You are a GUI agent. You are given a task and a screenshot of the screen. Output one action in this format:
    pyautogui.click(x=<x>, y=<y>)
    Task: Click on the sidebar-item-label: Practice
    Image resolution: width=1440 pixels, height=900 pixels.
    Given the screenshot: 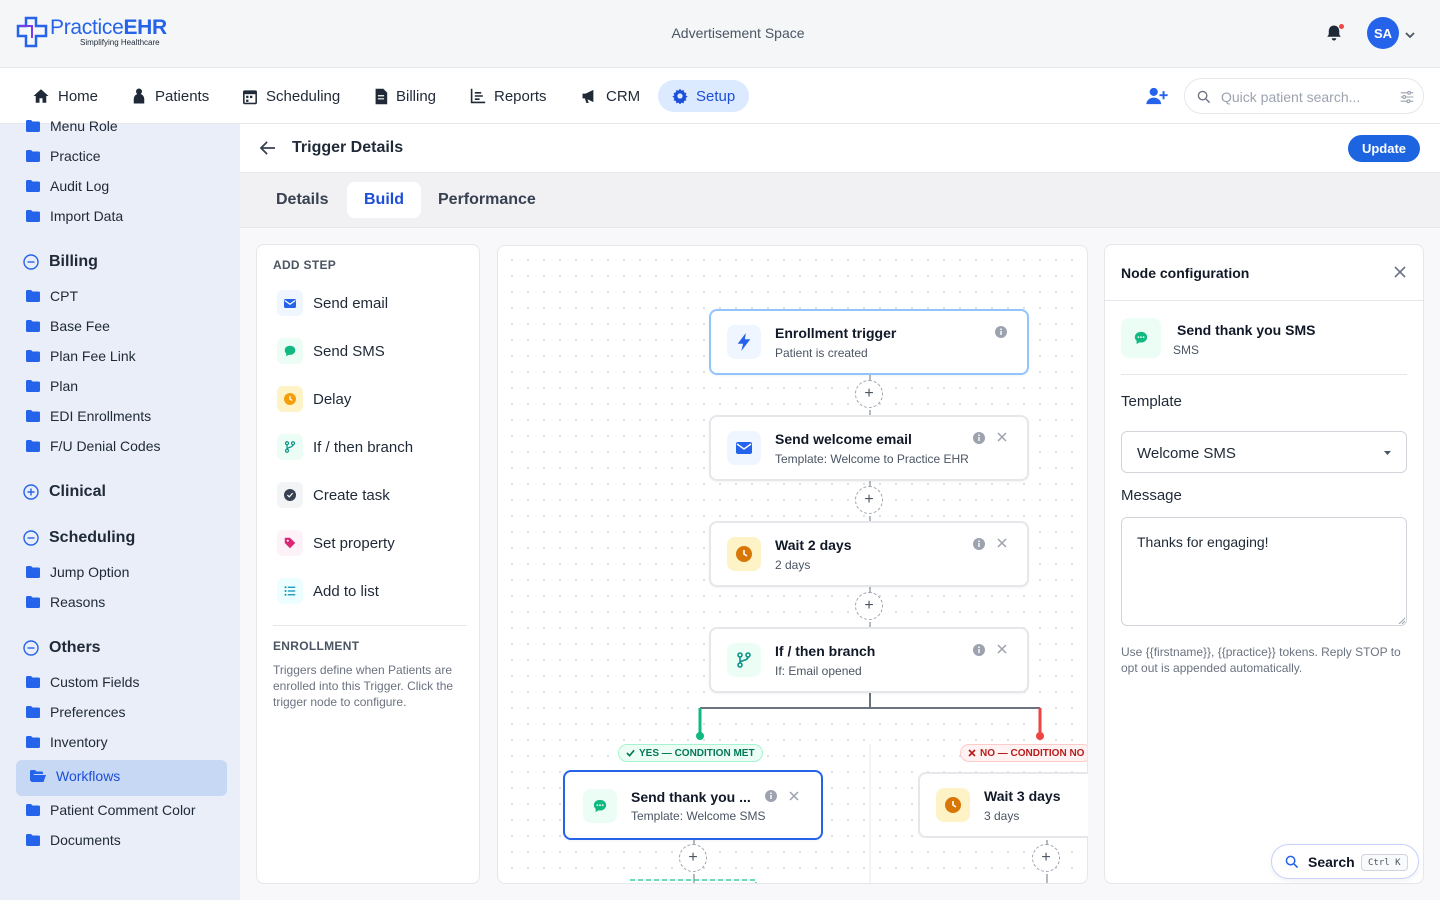 What is the action you would take?
    pyautogui.click(x=75, y=156)
    